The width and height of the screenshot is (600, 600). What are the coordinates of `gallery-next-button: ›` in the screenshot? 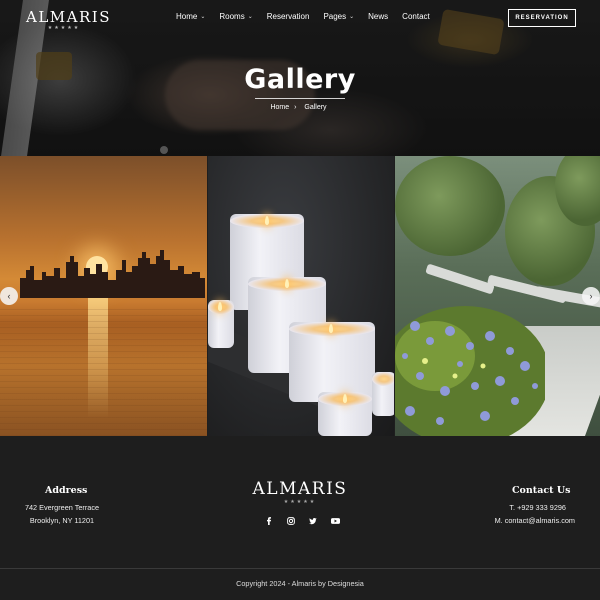 It's located at (591, 296).